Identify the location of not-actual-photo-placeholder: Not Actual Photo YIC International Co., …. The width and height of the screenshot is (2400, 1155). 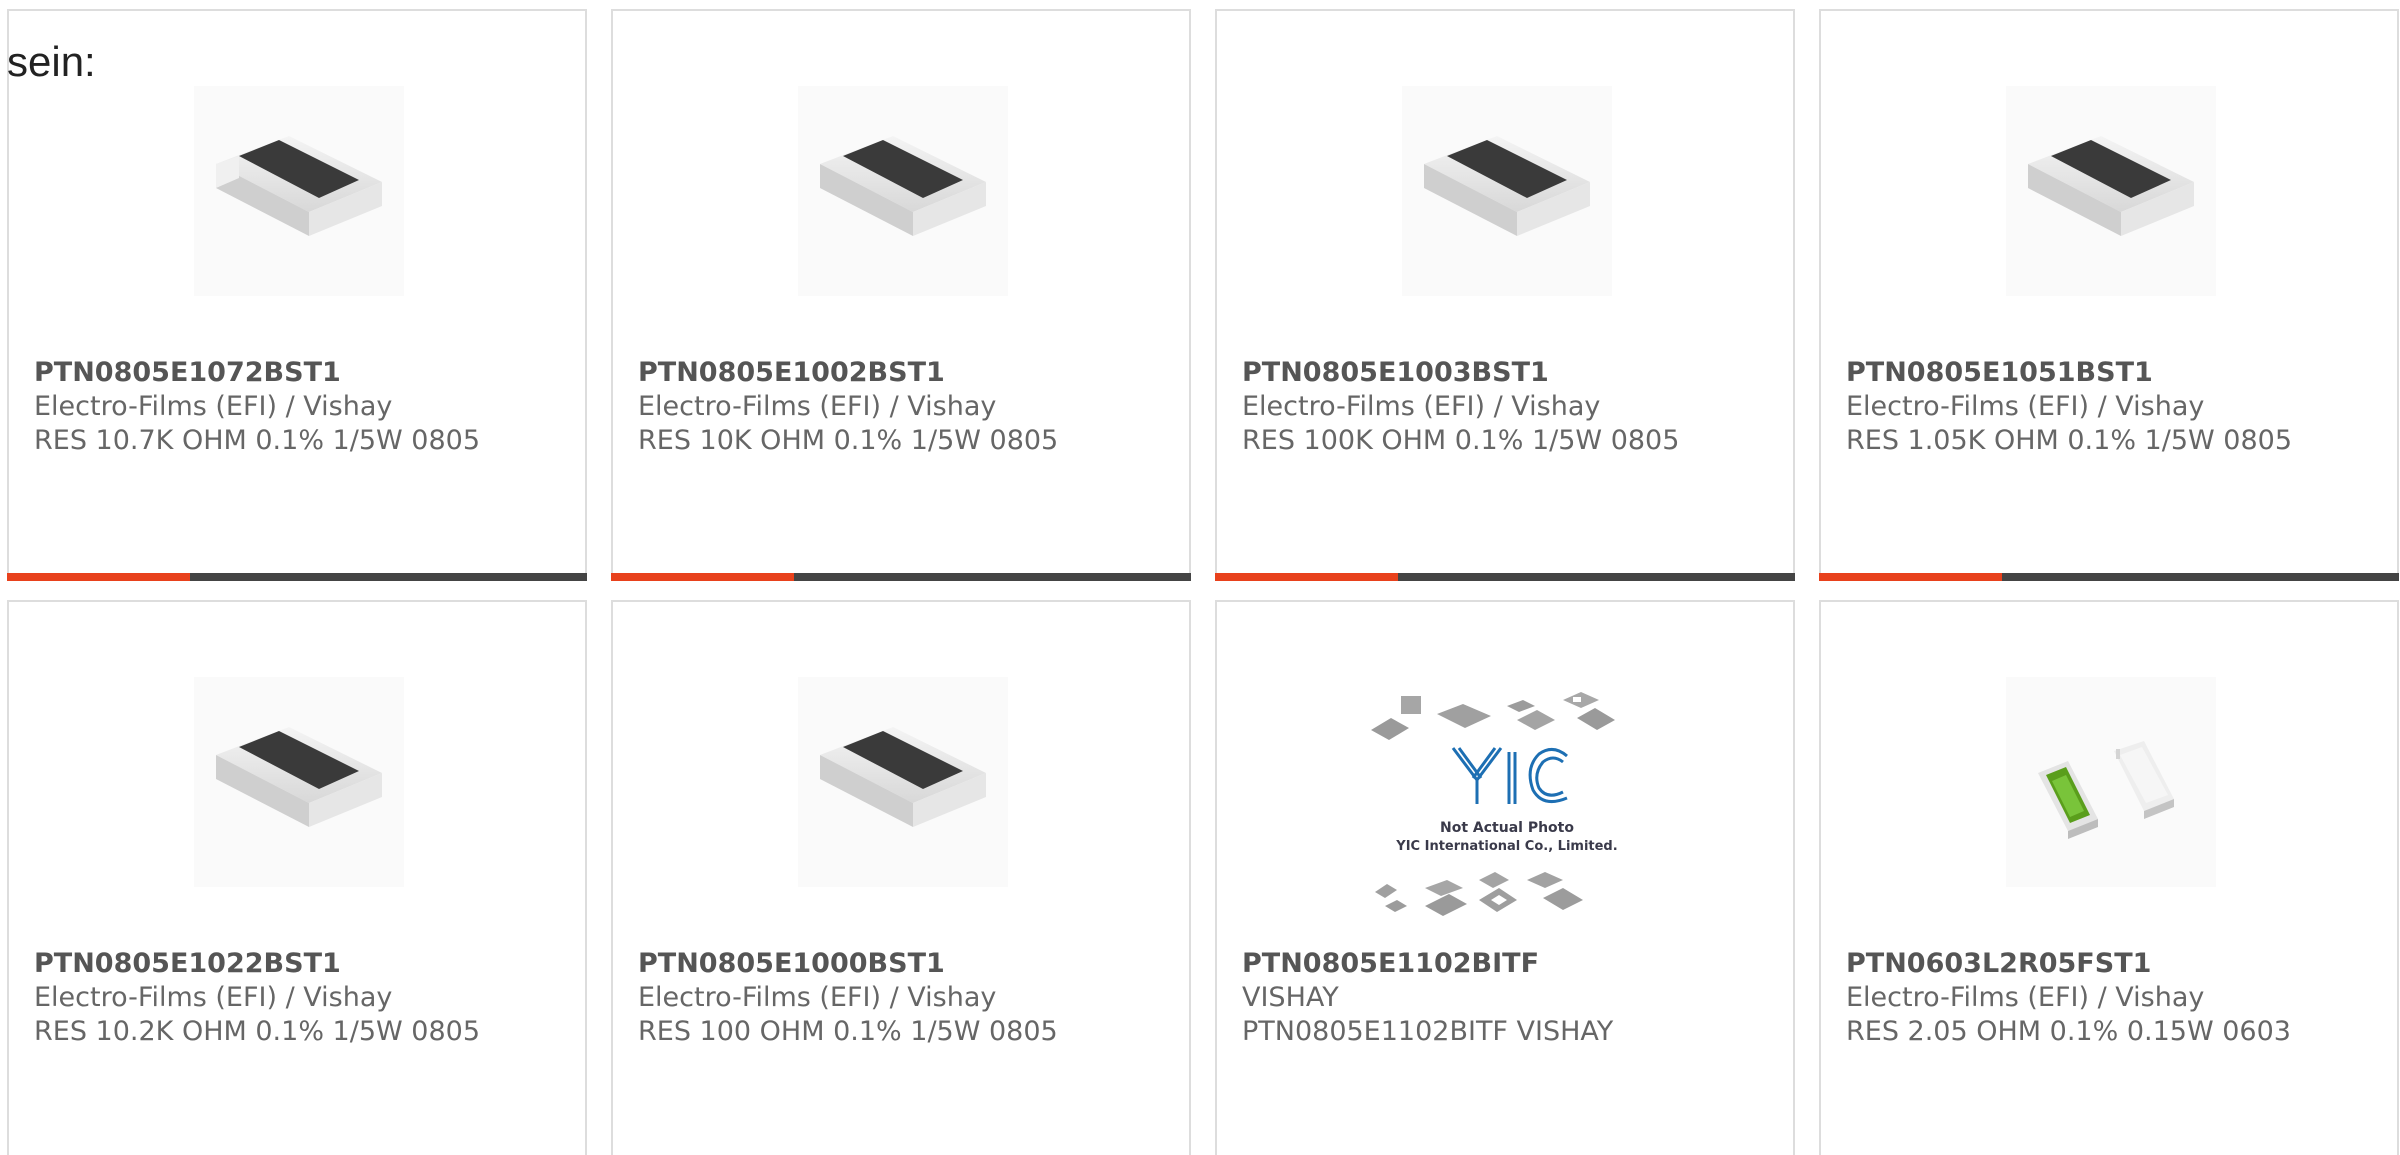
(1507, 812).